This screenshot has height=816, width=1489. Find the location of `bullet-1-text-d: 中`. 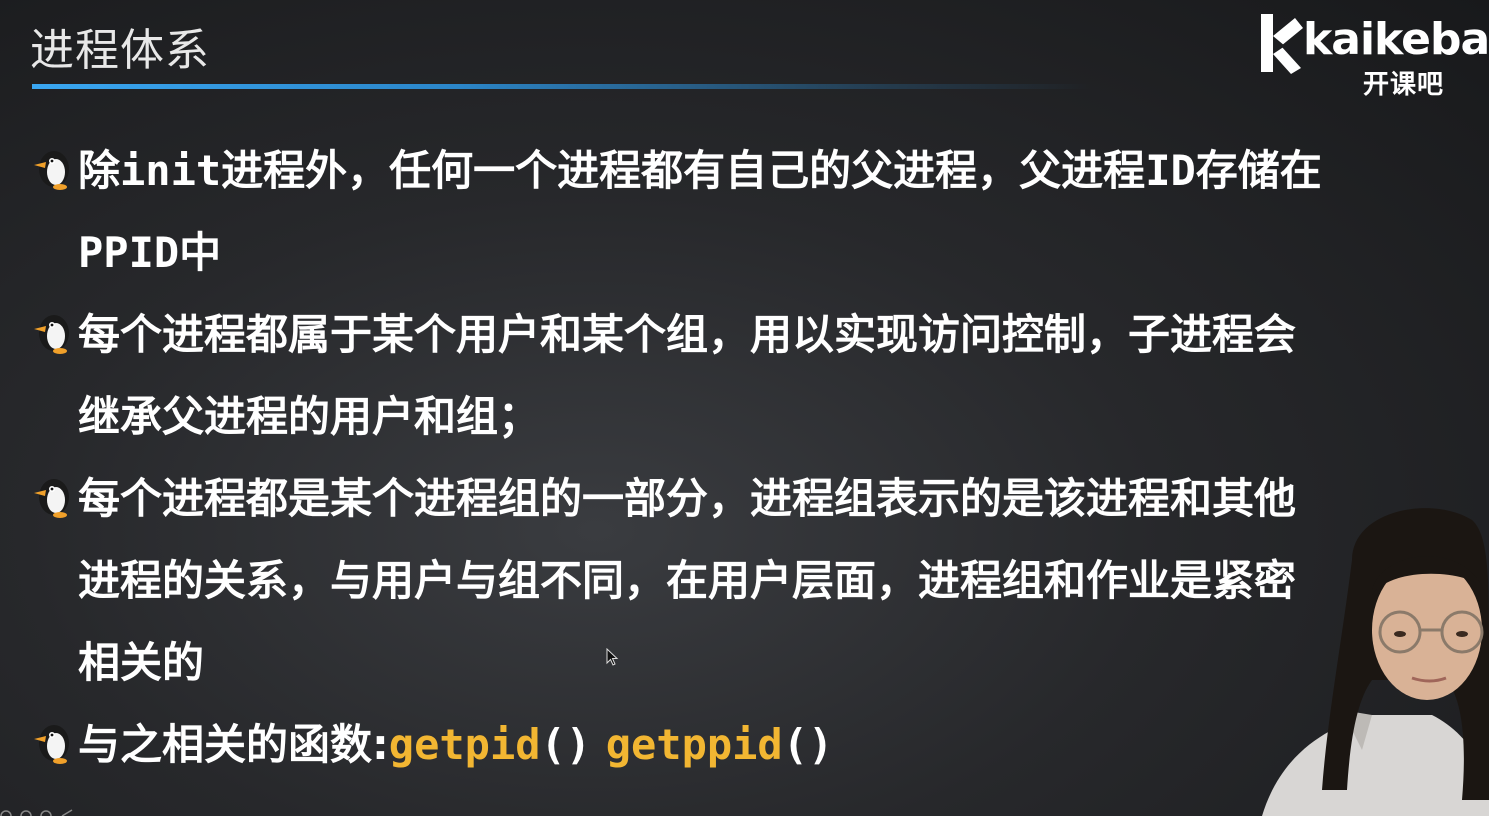

bullet-1-text-d: 中 is located at coordinates (200, 252).